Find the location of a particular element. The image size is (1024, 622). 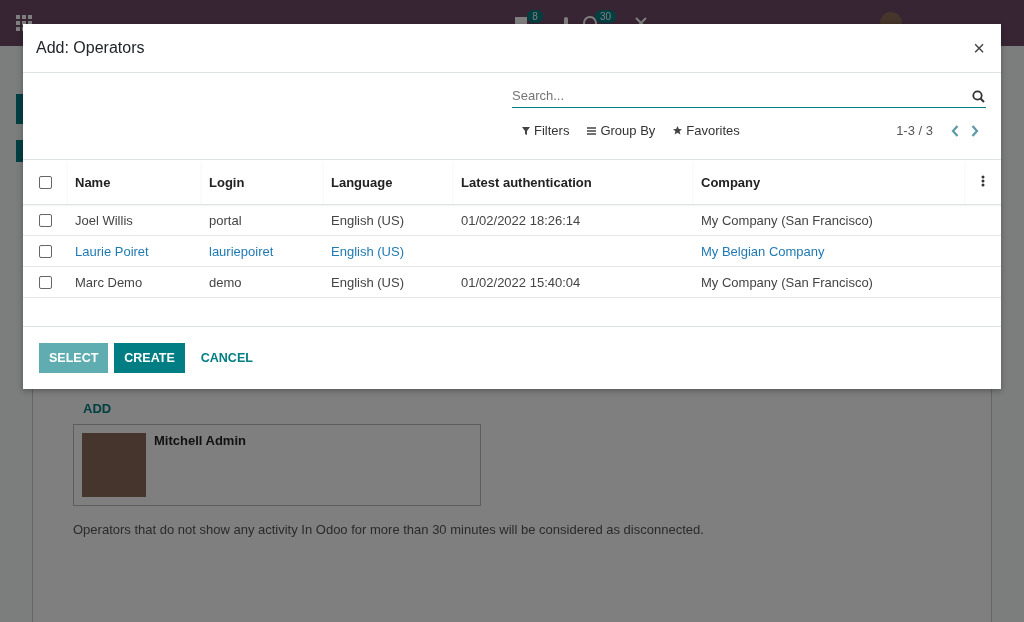

table-cell: 01/02/2022 15:40:04 is located at coordinates (521, 282).